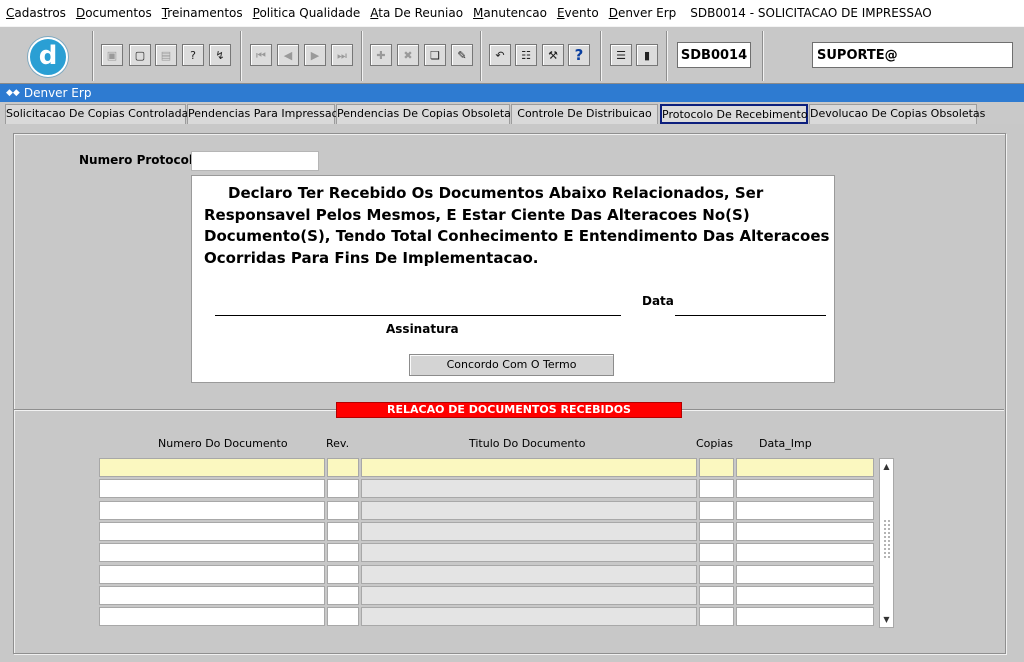 This screenshot has width=1024, height=662. I want to click on save-icon: ▣, so click(112, 55).